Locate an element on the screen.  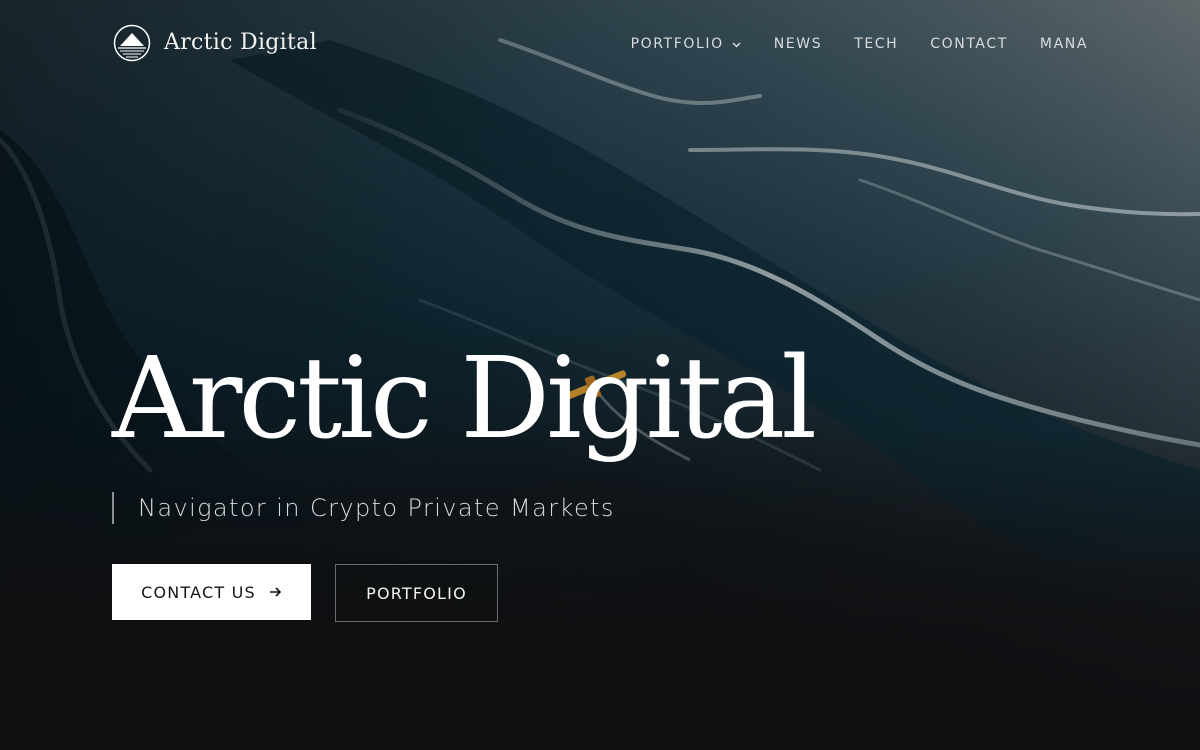
portfolio-button-label: PORTFOLIO is located at coordinates (416, 593).